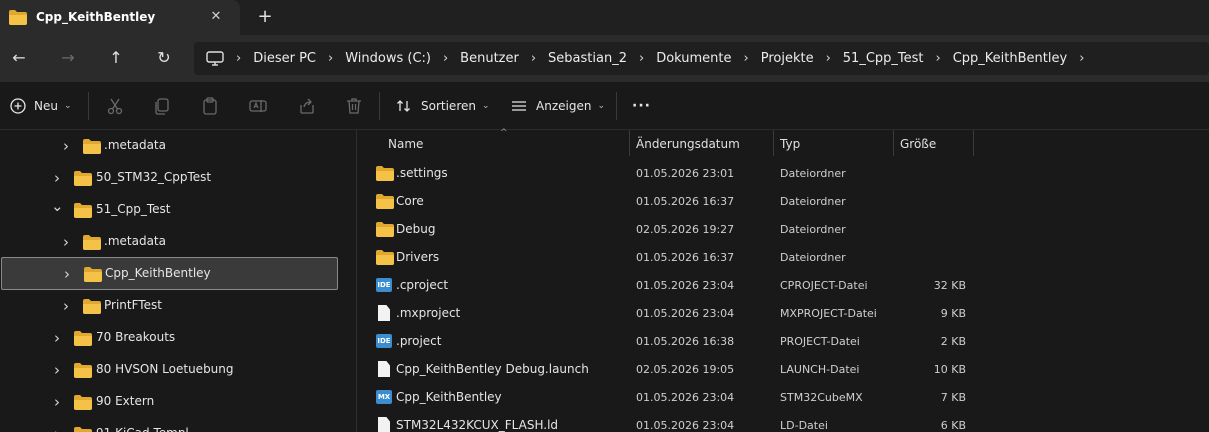  What do you see at coordinates (949, 369) in the screenshot?
I see `file-size: 10 KB` at bounding box center [949, 369].